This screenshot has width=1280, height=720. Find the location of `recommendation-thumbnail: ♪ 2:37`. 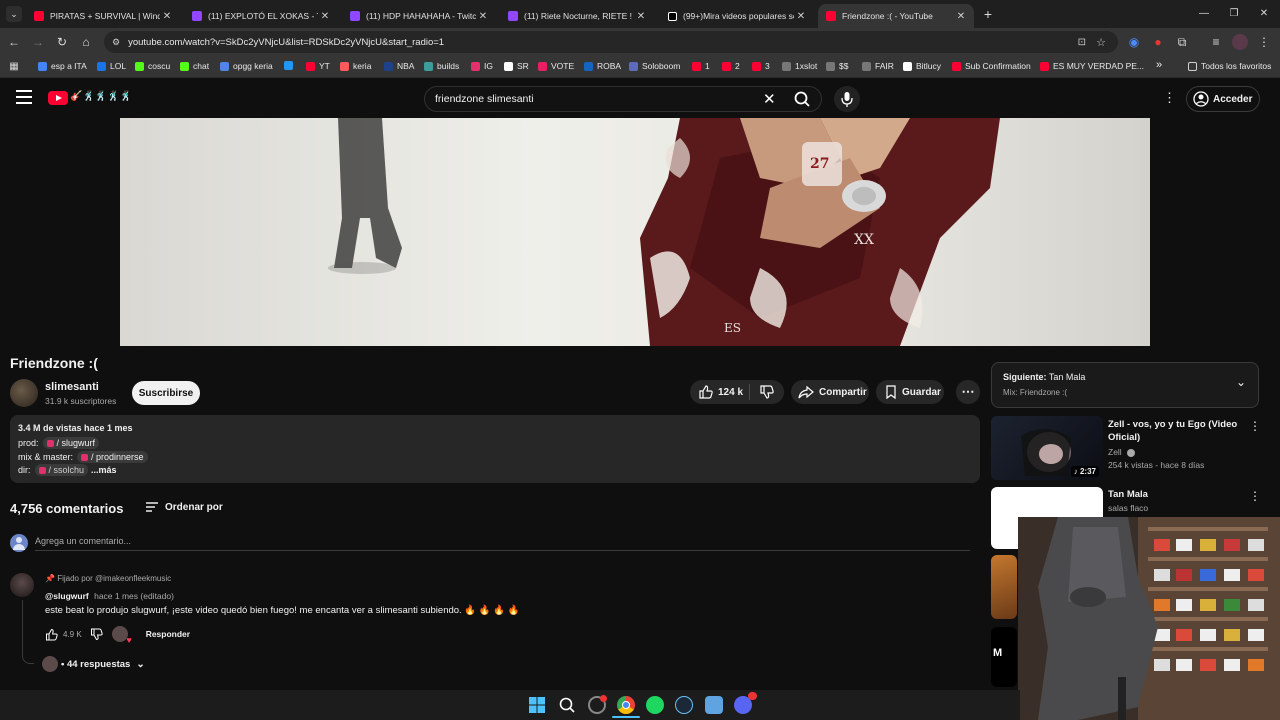

recommendation-thumbnail: ♪ 2:37 is located at coordinates (1047, 448).